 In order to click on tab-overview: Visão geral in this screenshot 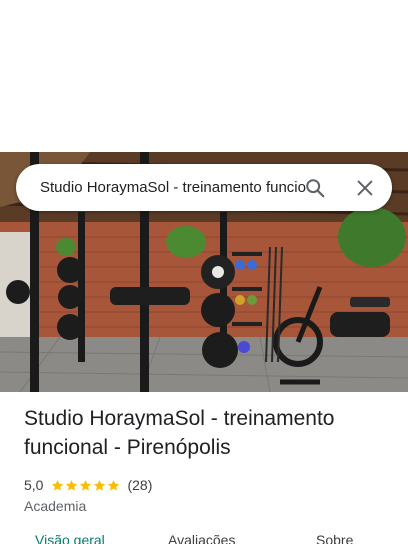, I will do `click(70, 538)`.